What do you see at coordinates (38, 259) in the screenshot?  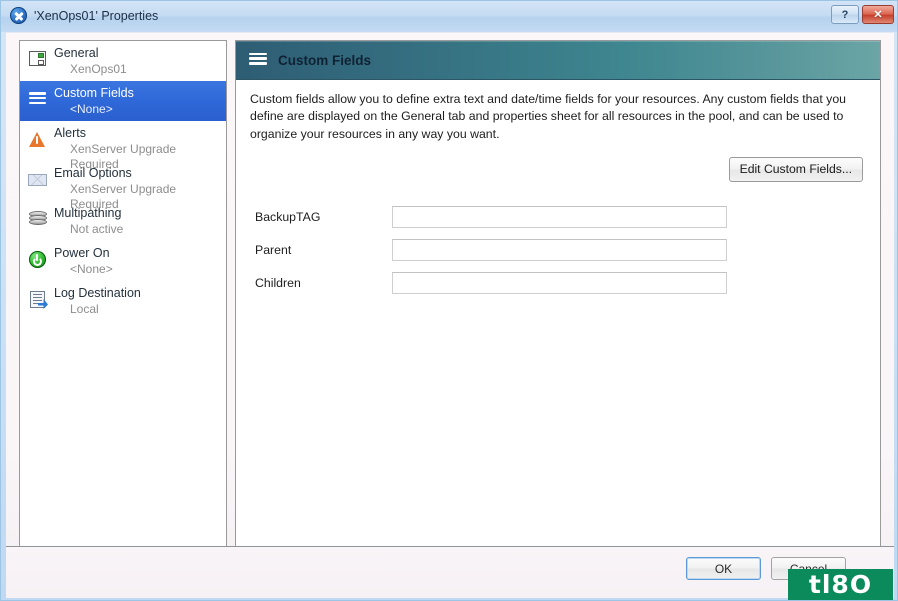 I see `power-icon` at bounding box center [38, 259].